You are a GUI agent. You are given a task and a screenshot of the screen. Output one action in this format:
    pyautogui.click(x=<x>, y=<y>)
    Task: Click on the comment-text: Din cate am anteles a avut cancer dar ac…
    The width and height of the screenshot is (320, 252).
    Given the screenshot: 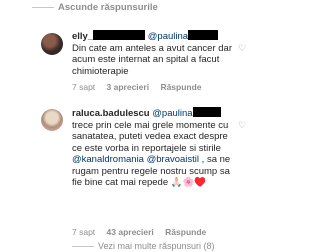 What is the action you would take?
    pyautogui.click(x=152, y=59)
    